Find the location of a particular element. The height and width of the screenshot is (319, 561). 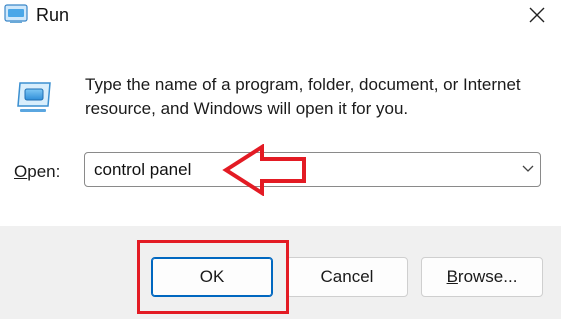

ok-button: OK is located at coordinates (212, 277).